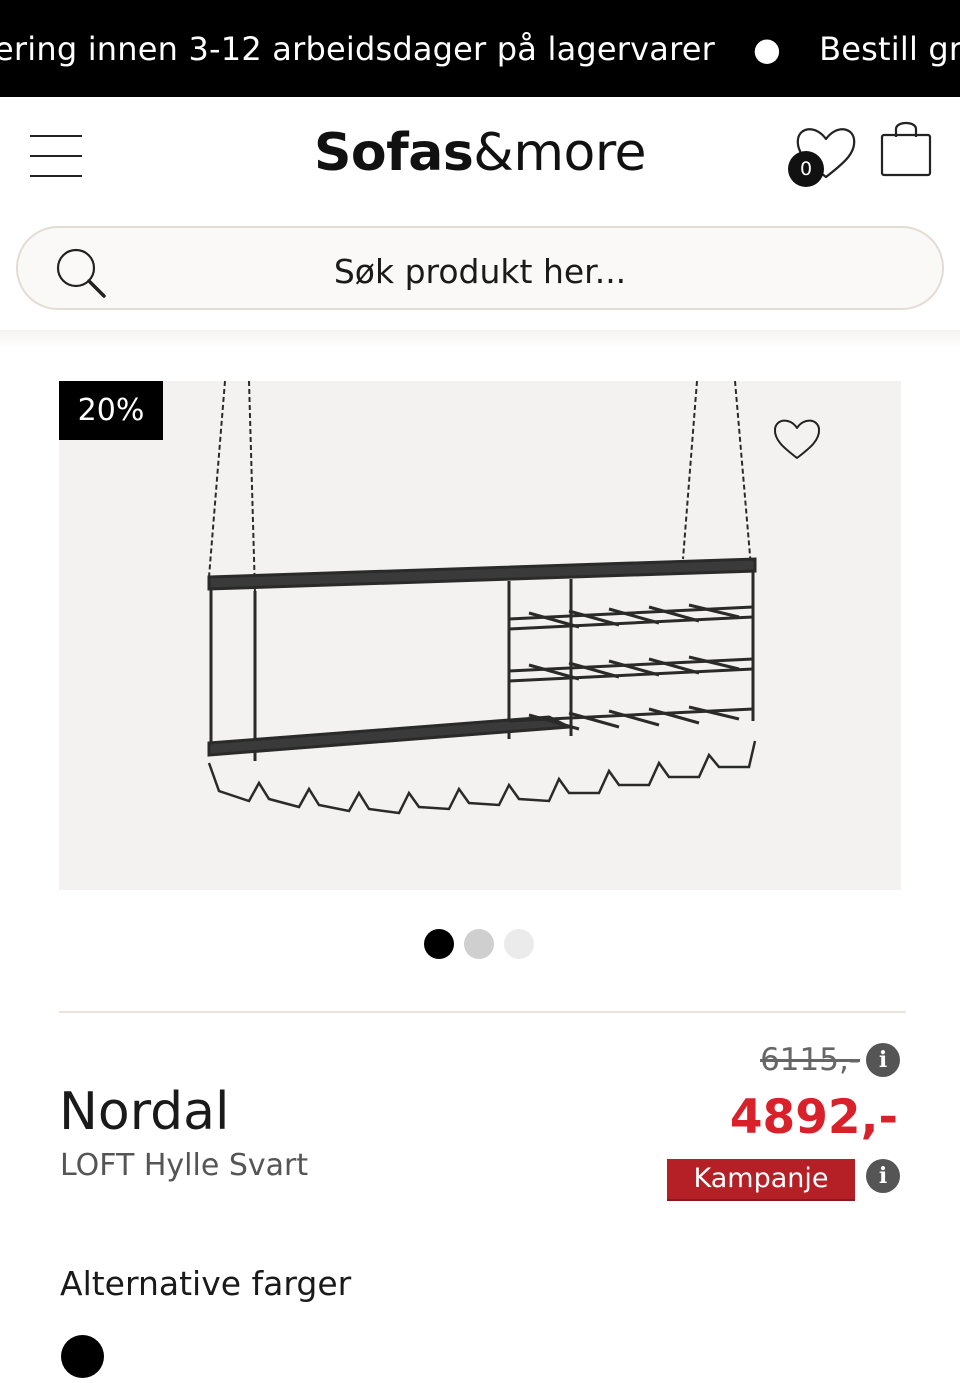 The width and height of the screenshot is (960, 1383). What do you see at coordinates (813, 1117) in the screenshot?
I see `sale-price: 4892,-` at bounding box center [813, 1117].